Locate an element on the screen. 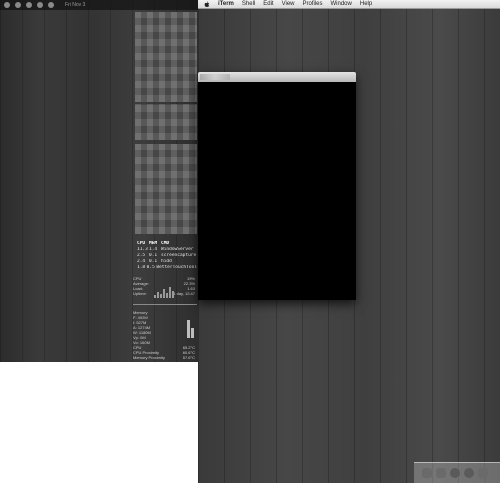 The height and width of the screenshot is (483, 500). finder-icon is located at coordinates (427, 473).